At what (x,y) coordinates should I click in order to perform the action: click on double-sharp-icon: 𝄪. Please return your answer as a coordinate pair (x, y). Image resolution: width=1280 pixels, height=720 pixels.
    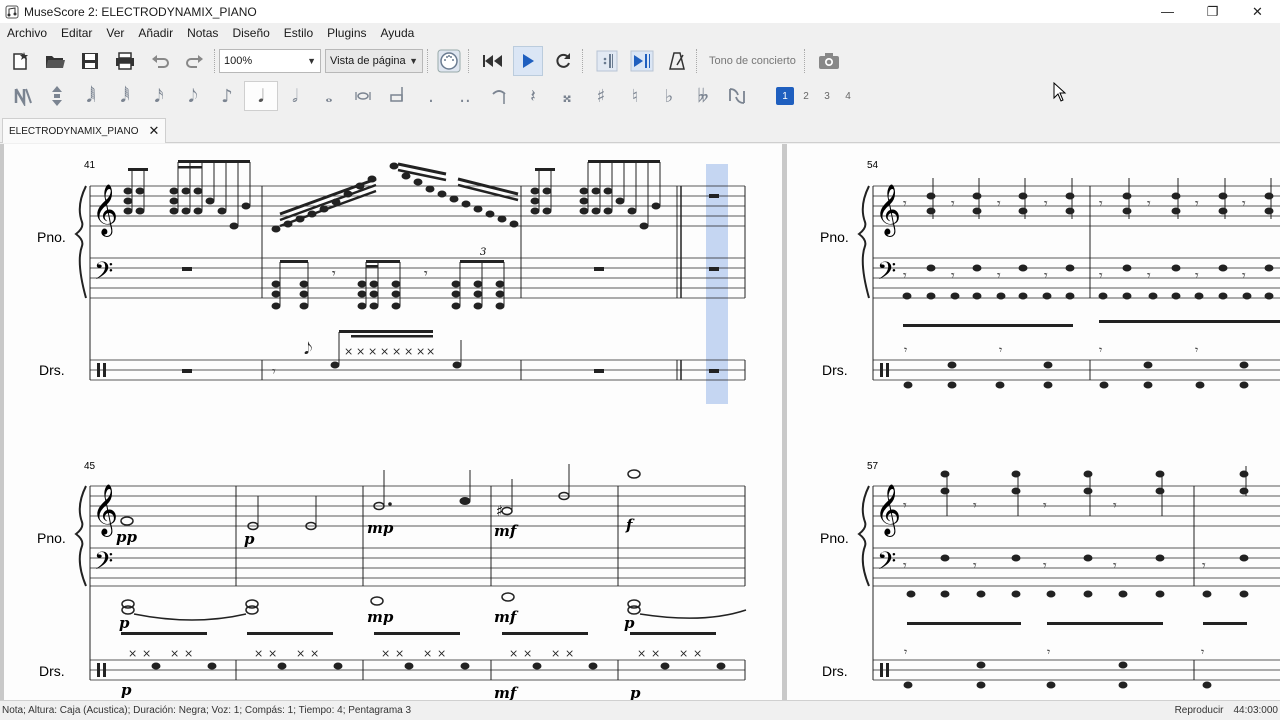
    Looking at the image, I should click on (567, 96).